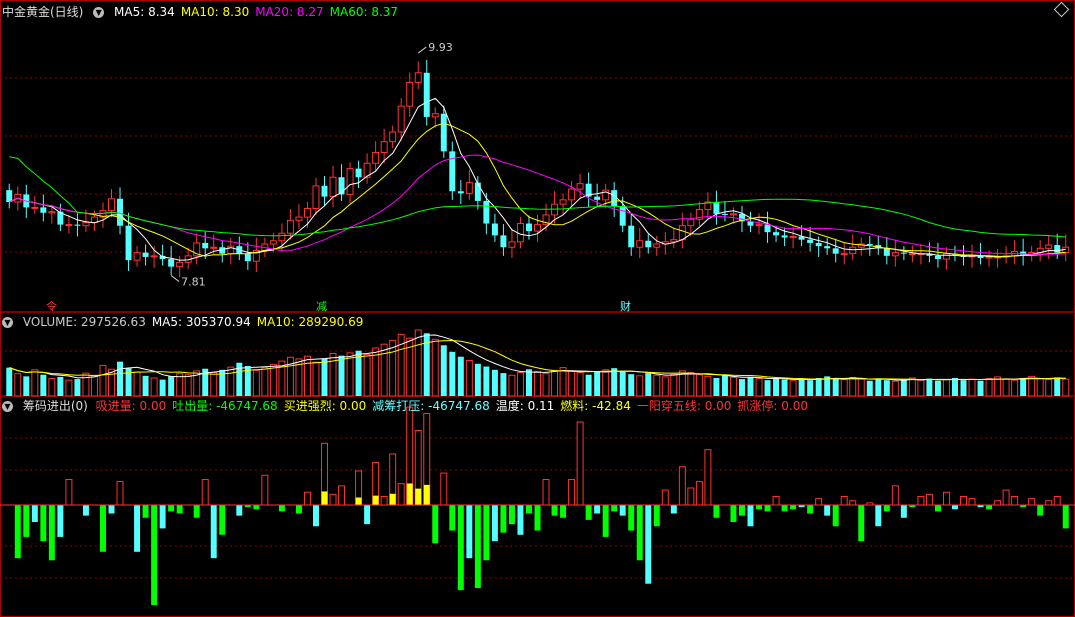 This screenshot has height=617, width=1075. Describe the element at coordinates (321, 306) in the screenshot. I see `event-marker: 减` at that location.